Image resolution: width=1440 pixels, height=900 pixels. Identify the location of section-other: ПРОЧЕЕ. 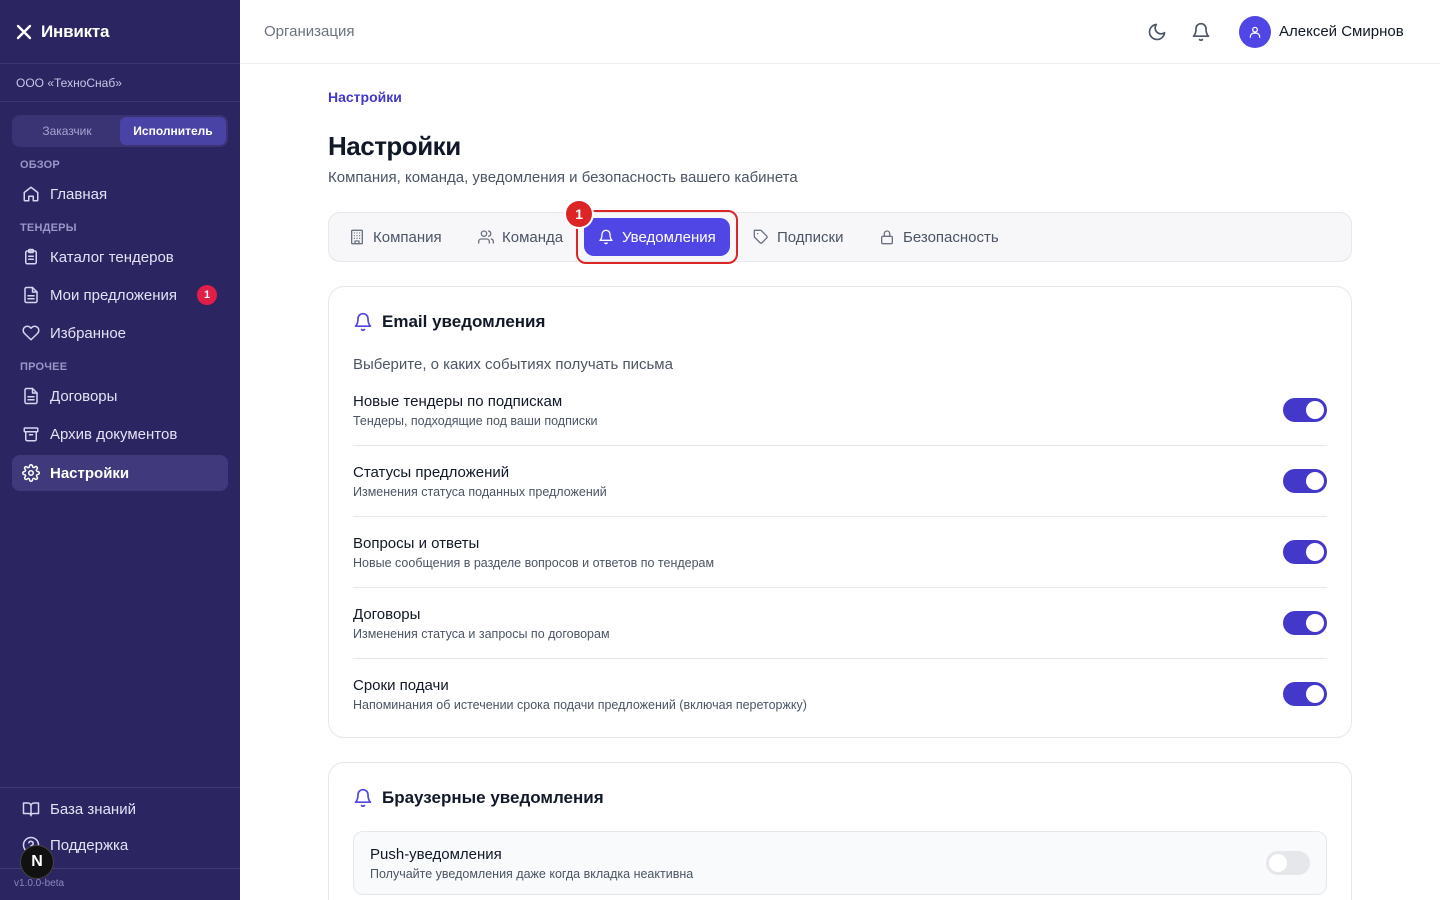
(44, 367).